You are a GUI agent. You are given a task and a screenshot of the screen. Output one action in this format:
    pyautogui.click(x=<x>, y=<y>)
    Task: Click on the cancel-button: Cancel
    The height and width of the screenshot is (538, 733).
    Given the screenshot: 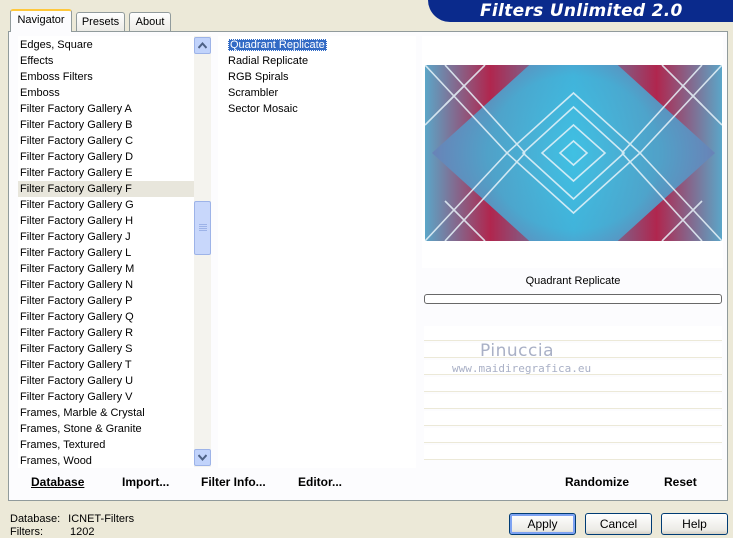 What is the action you would take?
    pyautogui.click(x=618, y=524)
    